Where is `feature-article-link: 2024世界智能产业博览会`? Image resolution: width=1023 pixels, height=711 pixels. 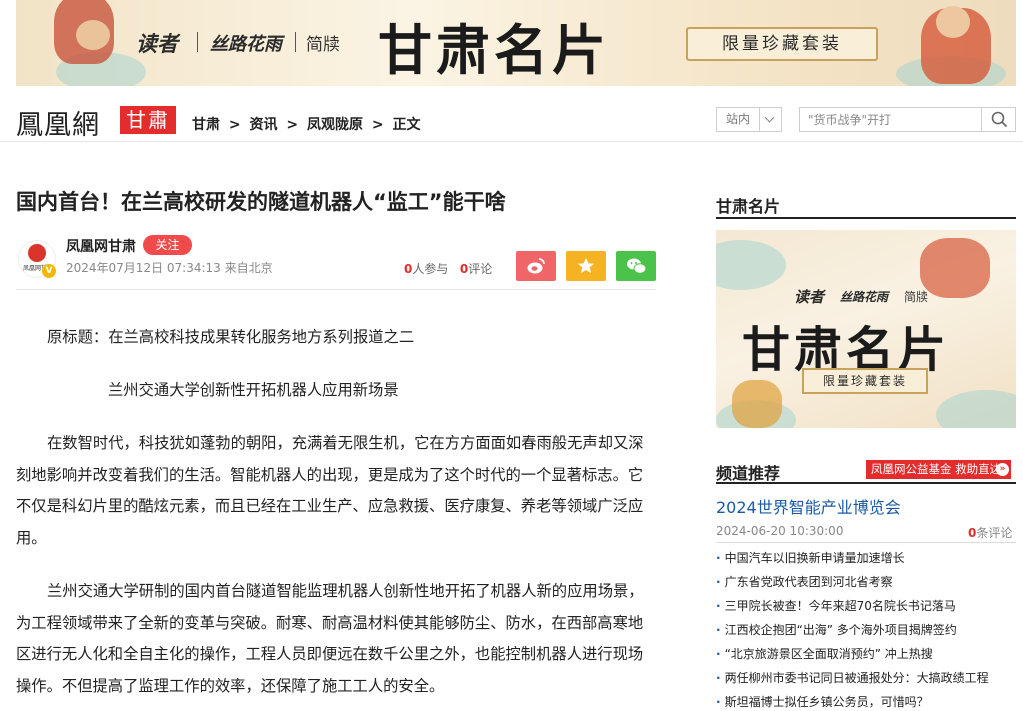 feature-article-link: 2024世界智能产业博览会 is located at coordinates (808, 506).